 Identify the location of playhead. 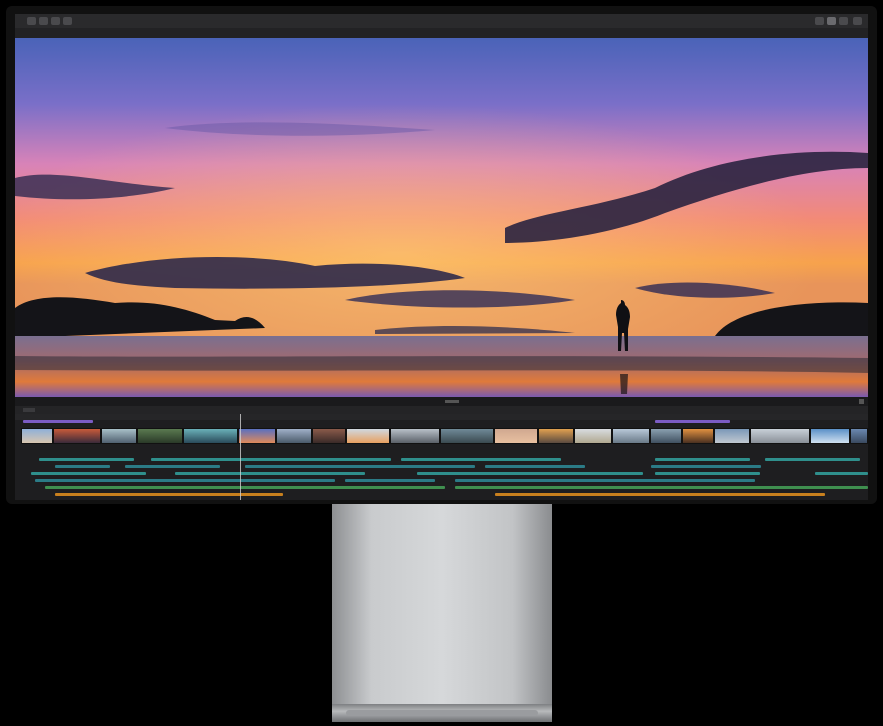
(240, 457).